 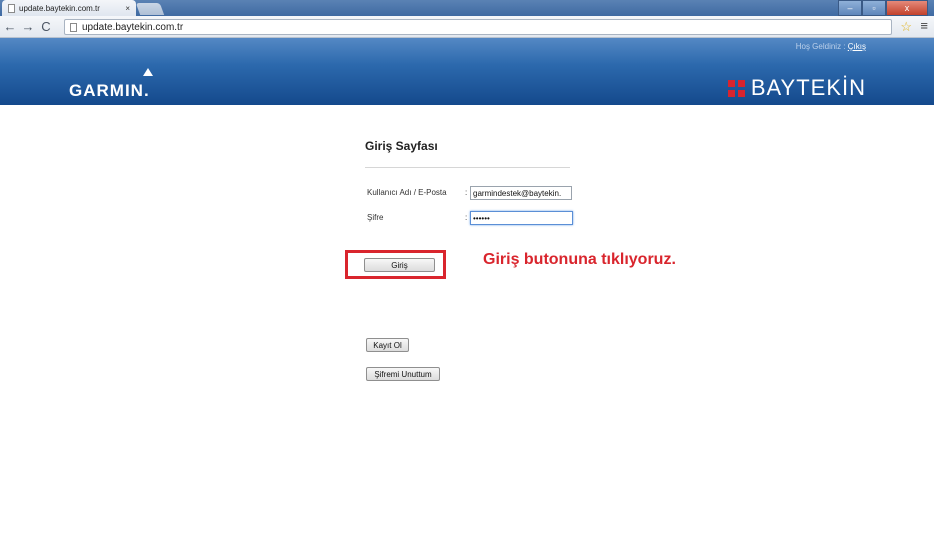 What do you see at coordinates (924, 25) in the screenshot?
I see `menu-icon: ≡` at bounding box center [924, 25].